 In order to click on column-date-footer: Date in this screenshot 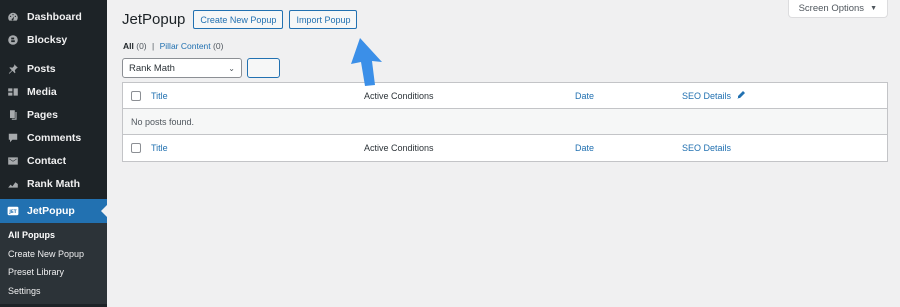, I will do `click(584, 148)`.